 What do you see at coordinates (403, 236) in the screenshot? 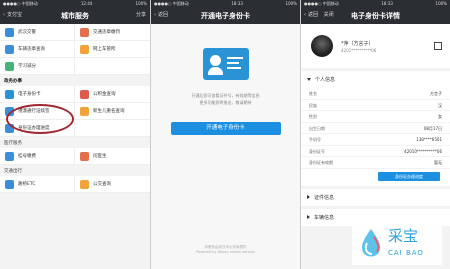
I see `logo-text-cn: 采宝` at bounding box center [403, 236].